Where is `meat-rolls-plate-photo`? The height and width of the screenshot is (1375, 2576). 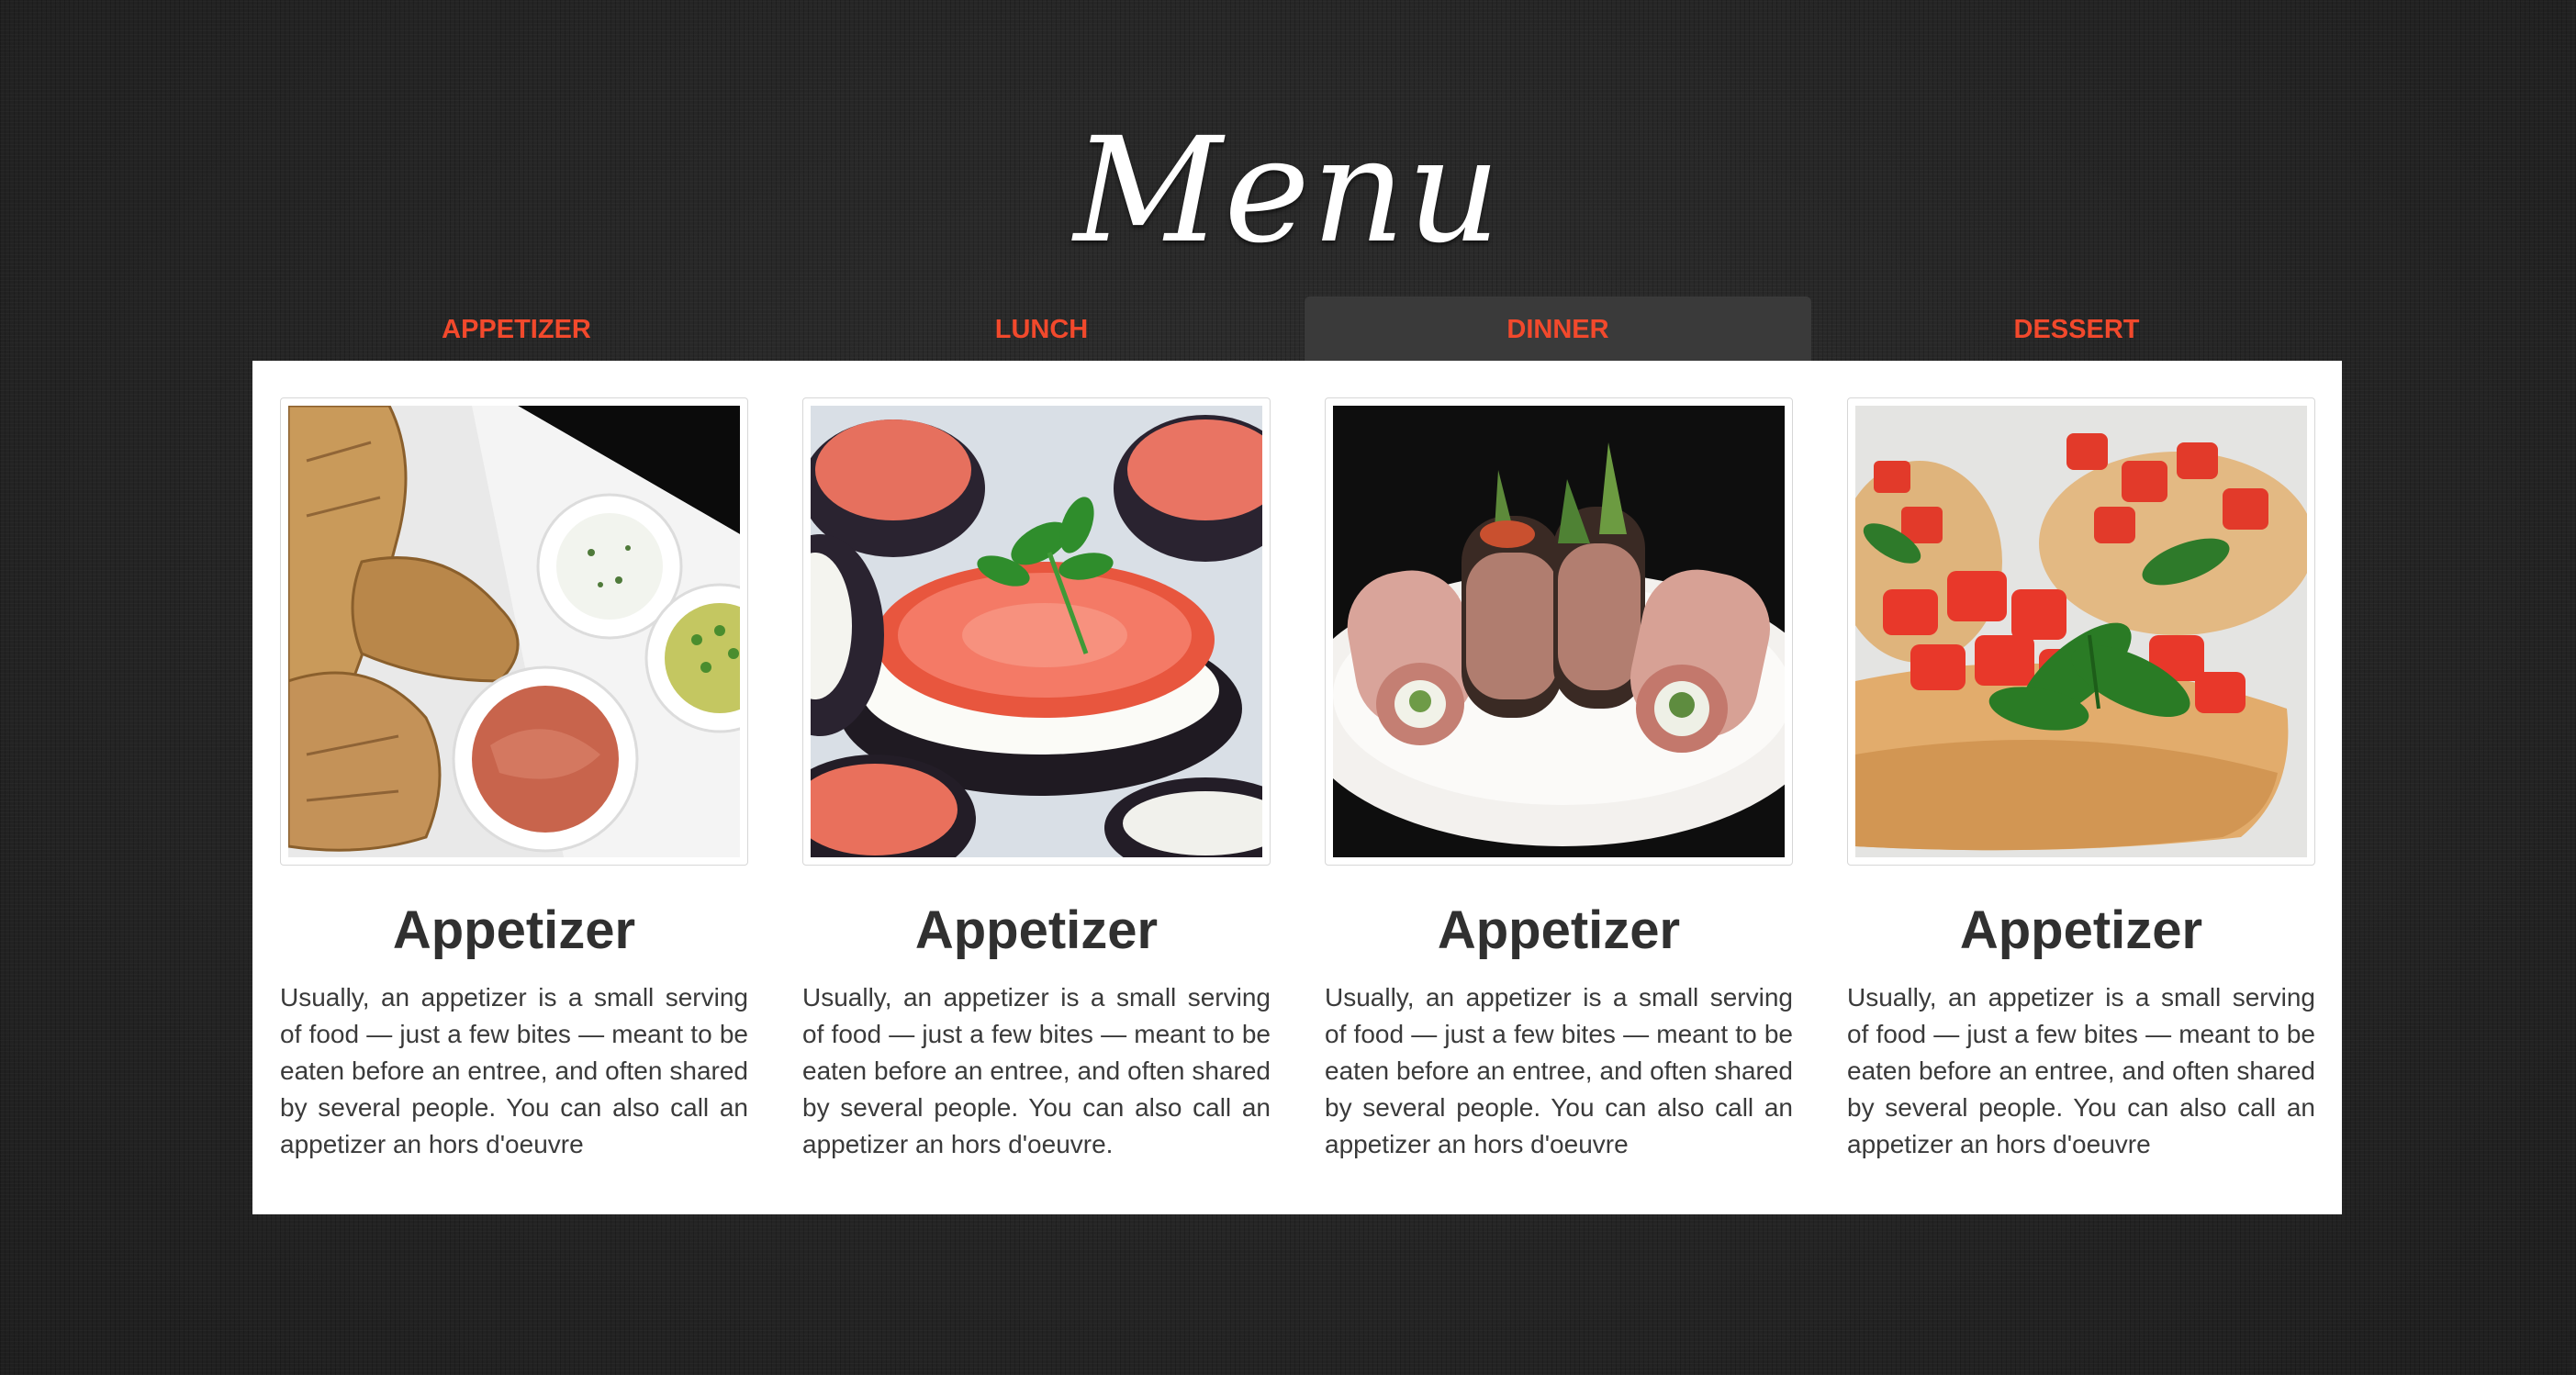
meat-rolls-plate-photo is located at coordinates (1559, 631).